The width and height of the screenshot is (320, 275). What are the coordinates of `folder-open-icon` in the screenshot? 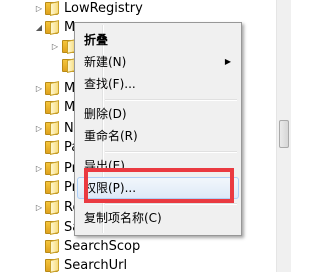 It's located at (53, 27).